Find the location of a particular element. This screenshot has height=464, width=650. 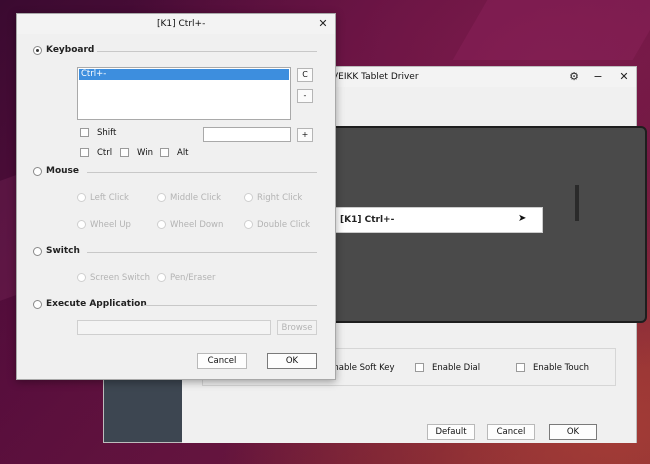

driver-ok-button: OK is located at coordinates (573, 432).